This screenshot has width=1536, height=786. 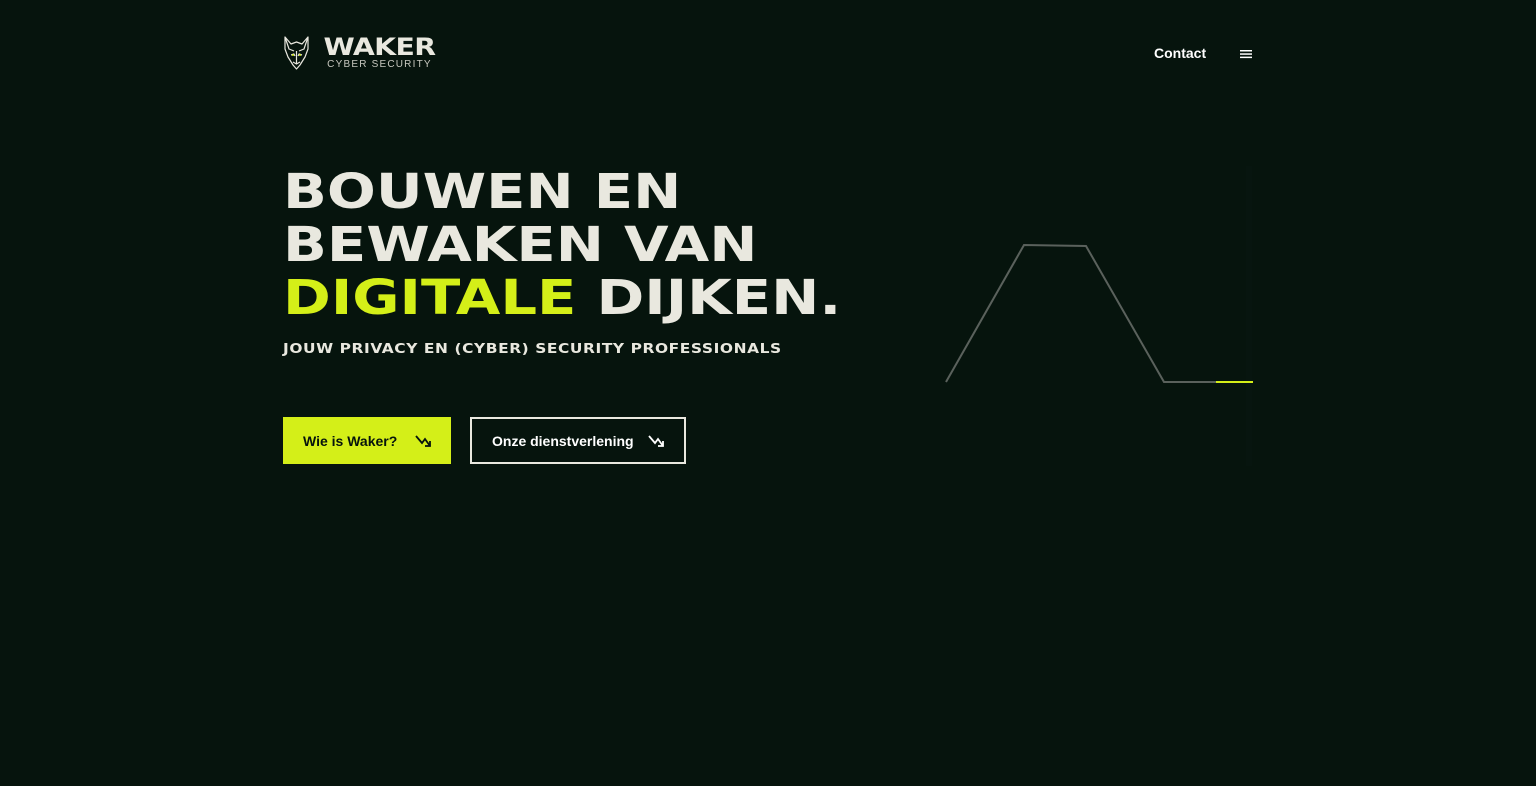 I want to click on hamburger-icon, so click(x=1246, y=54).